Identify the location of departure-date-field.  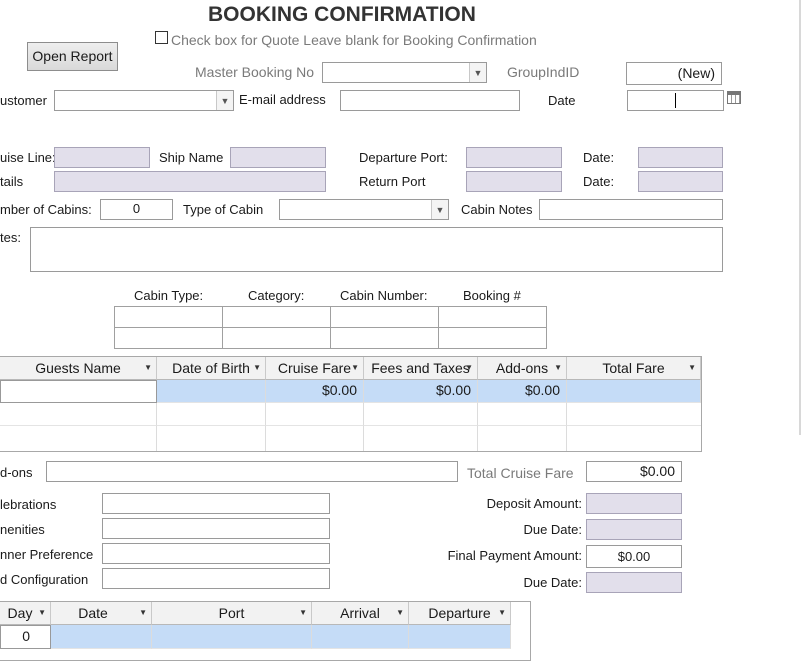
(680, 157).